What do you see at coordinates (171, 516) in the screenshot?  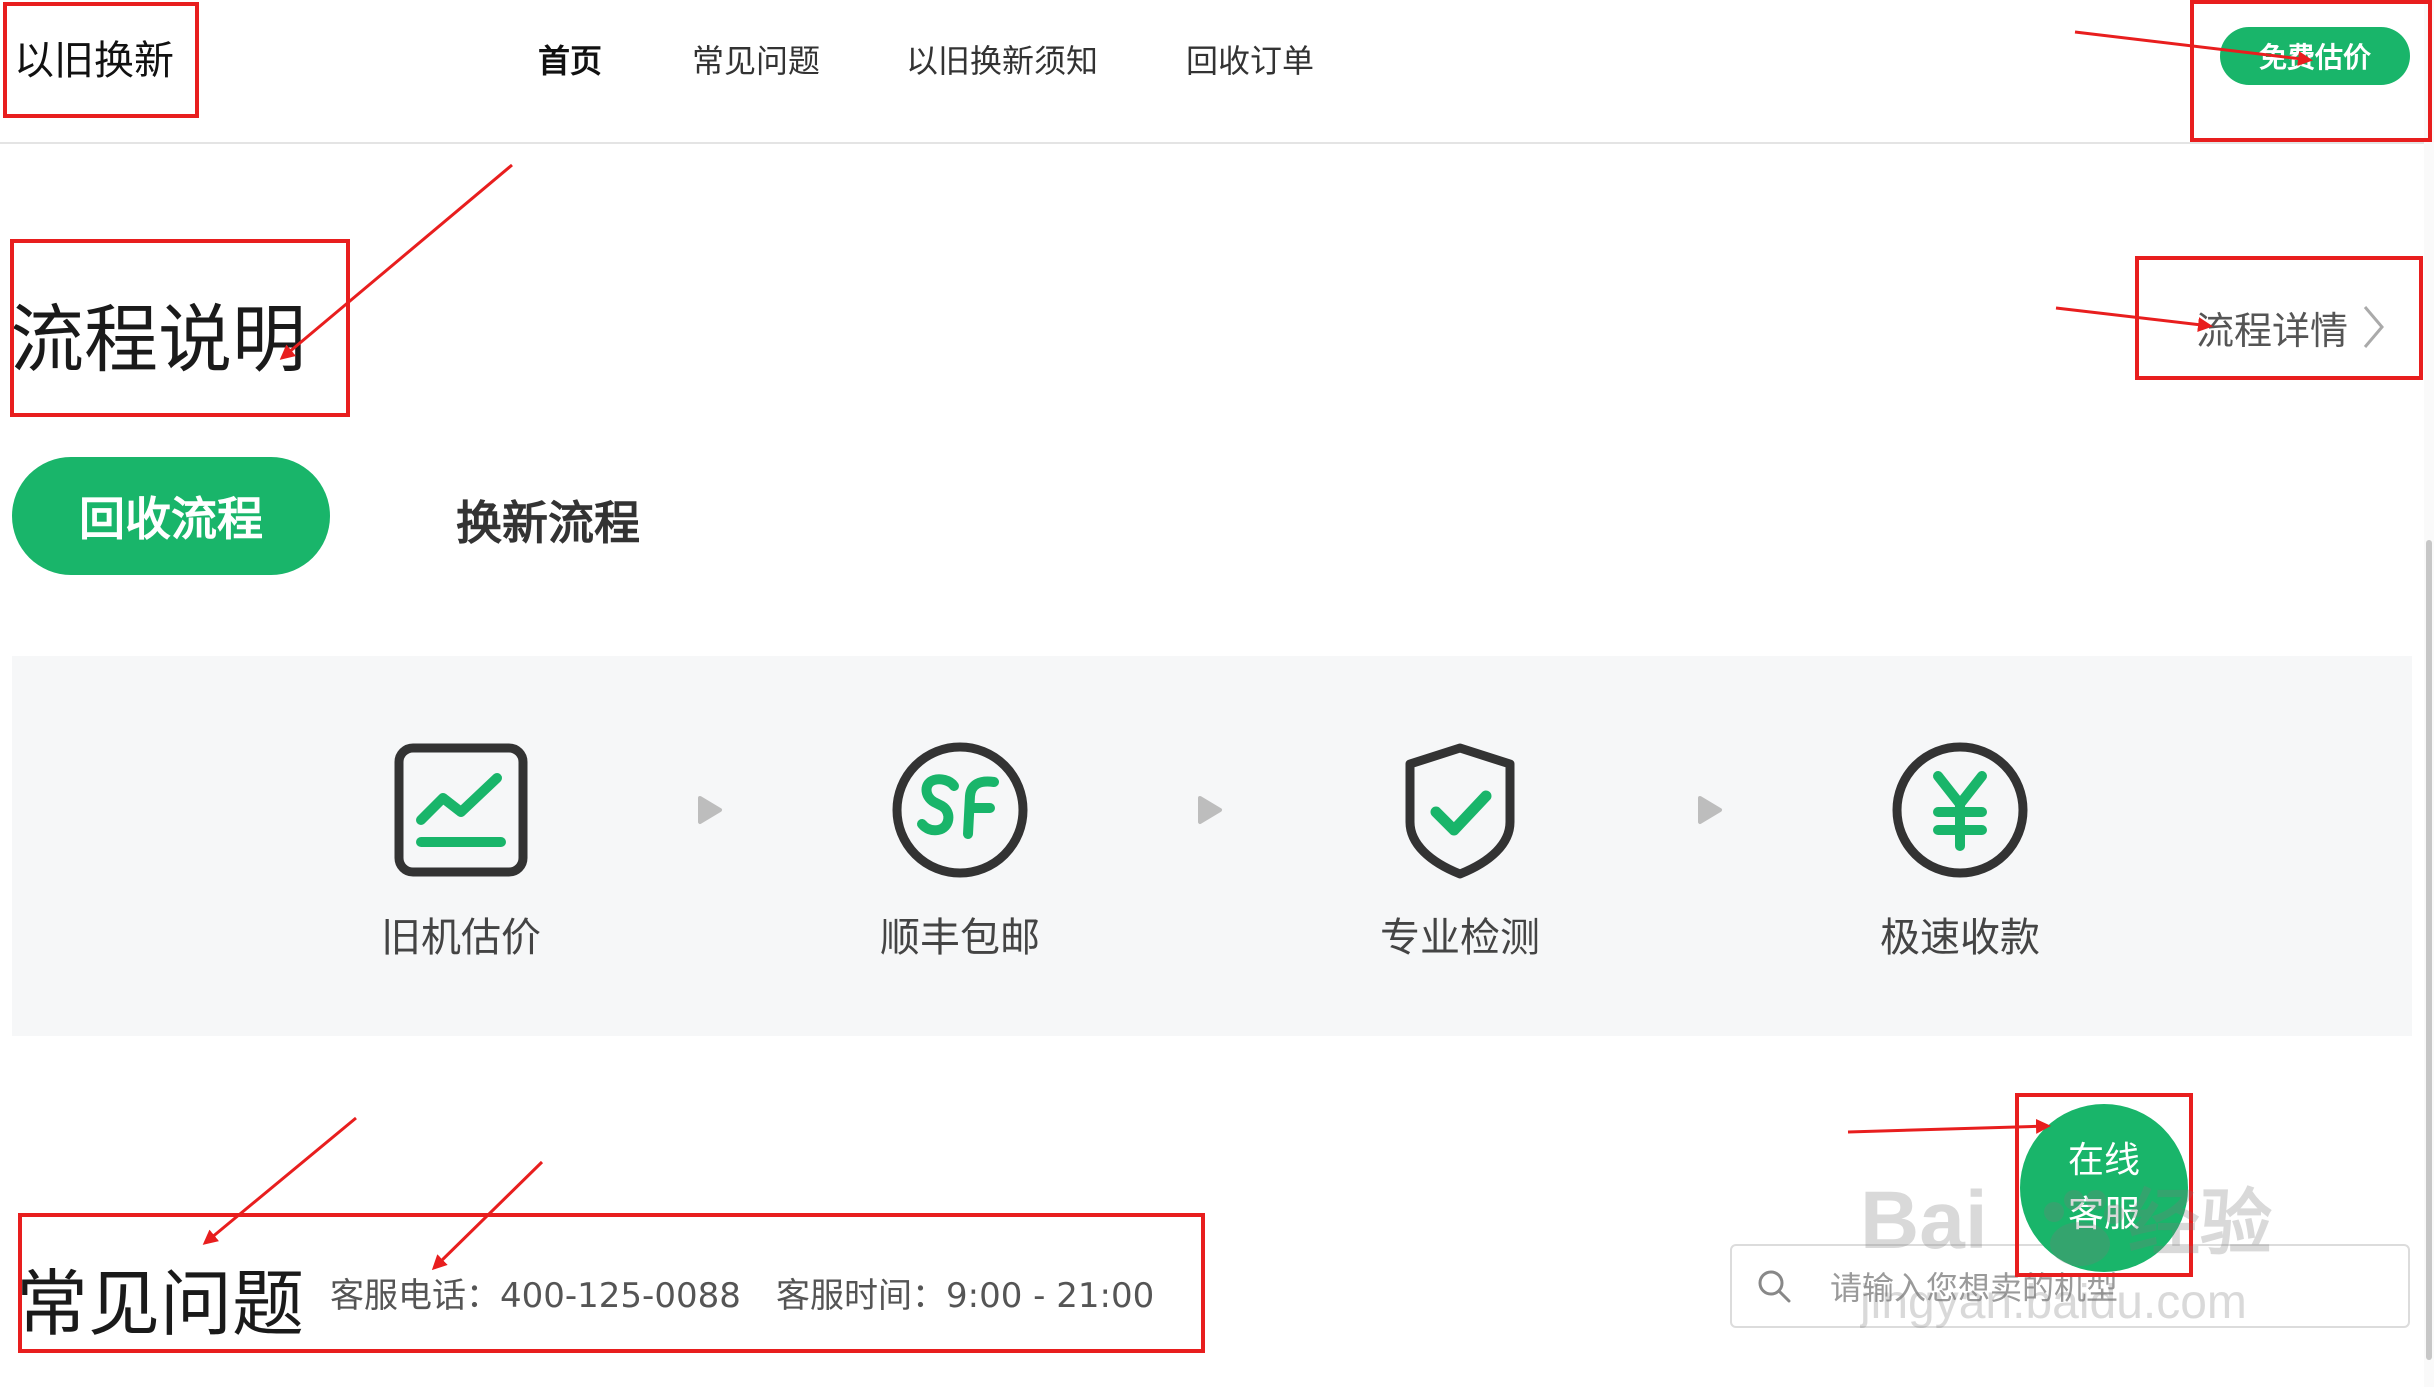 I see `tab-recycle-process: 回收流程` at bounding box center [171, 516].